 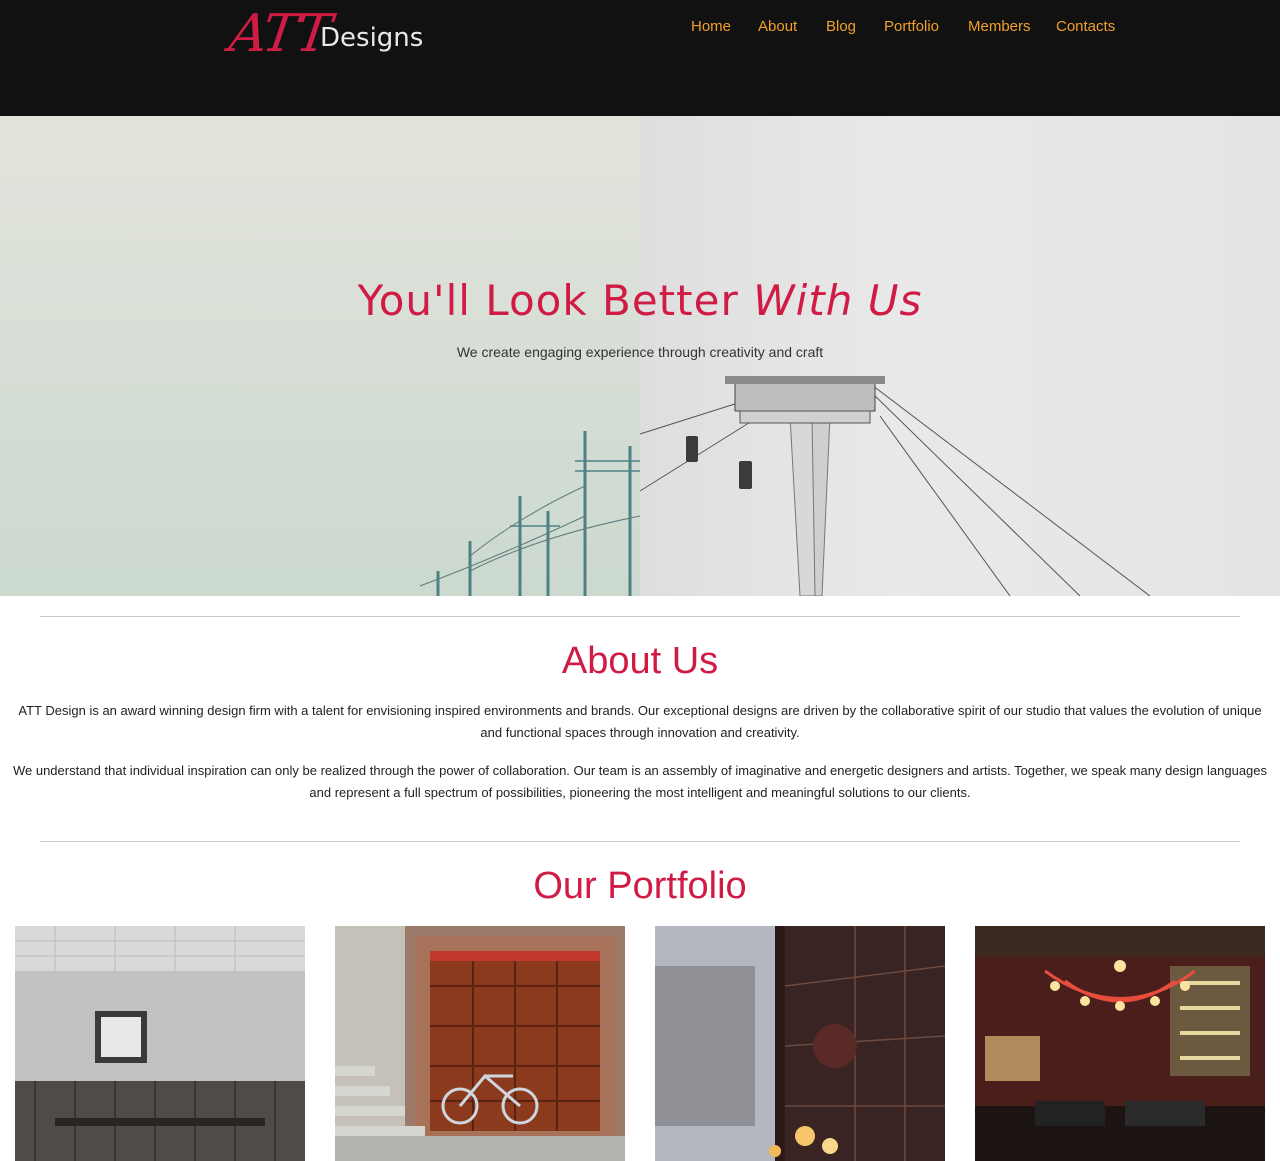 I want to click on portfolio-item-restaurant, so click(x=800, y=1043).